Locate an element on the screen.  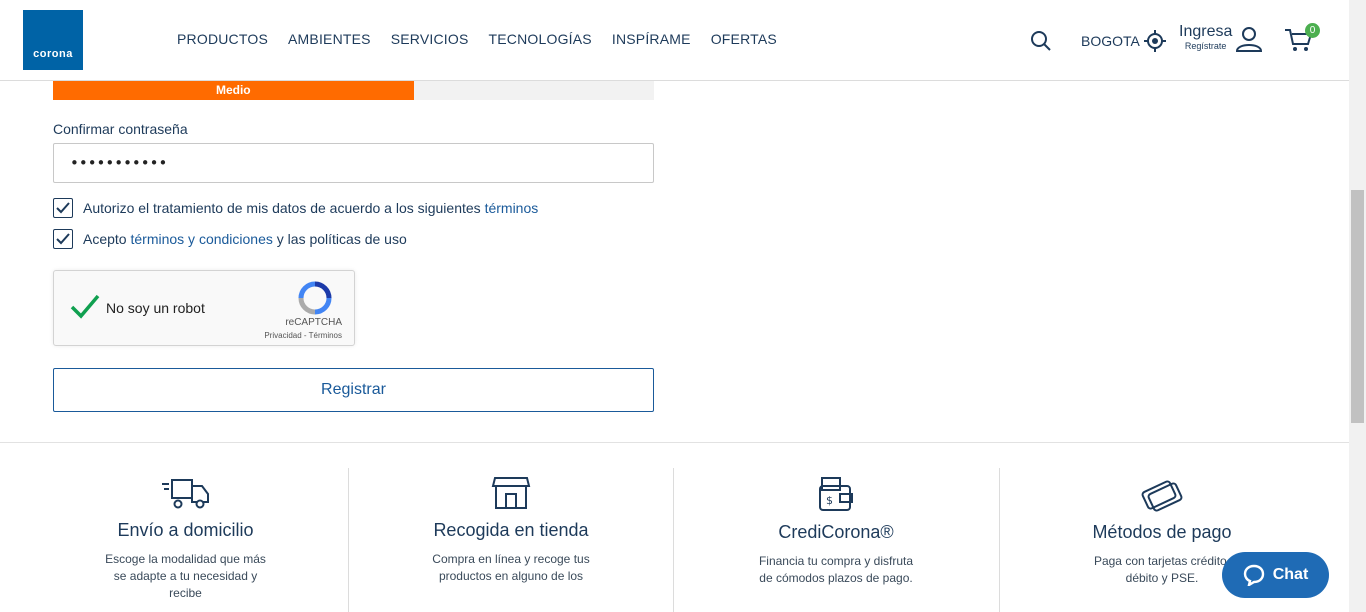
nav-tecnologias: TECNOLOGÍAS is located at coordinates (540, 39).